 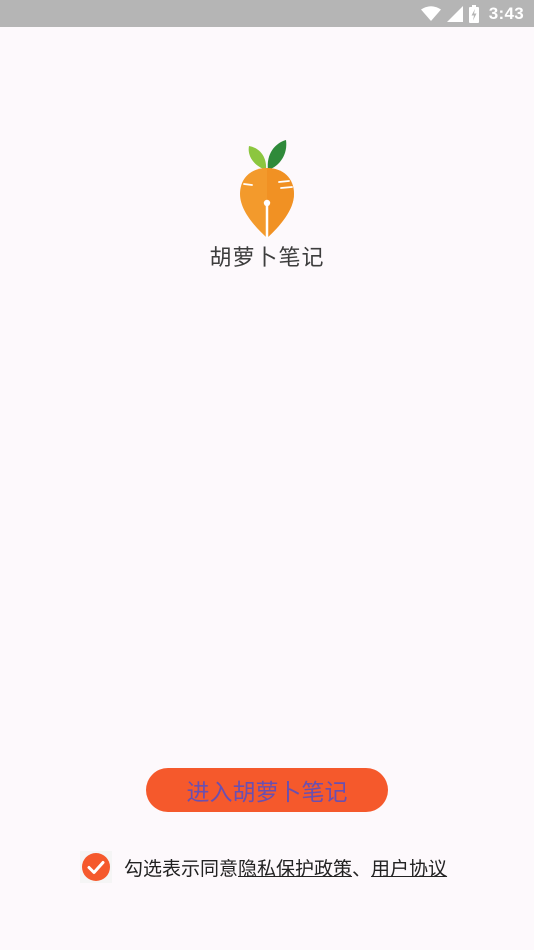 What do you see at coordinates (506, 13) in the screenshot?
I see `status-time: 3:43` at bounding box center [506, 13].